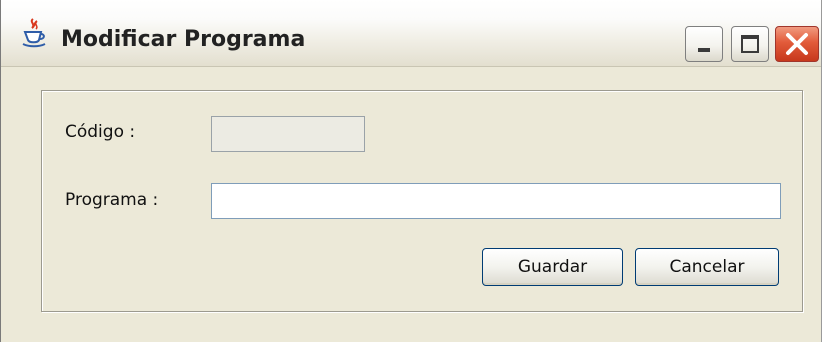 The width and height of the screenshot is (822, 342). Describe the element at coordinates (183, 39) in the screenshot. I see `window-title: Modificar Programa` at that location.